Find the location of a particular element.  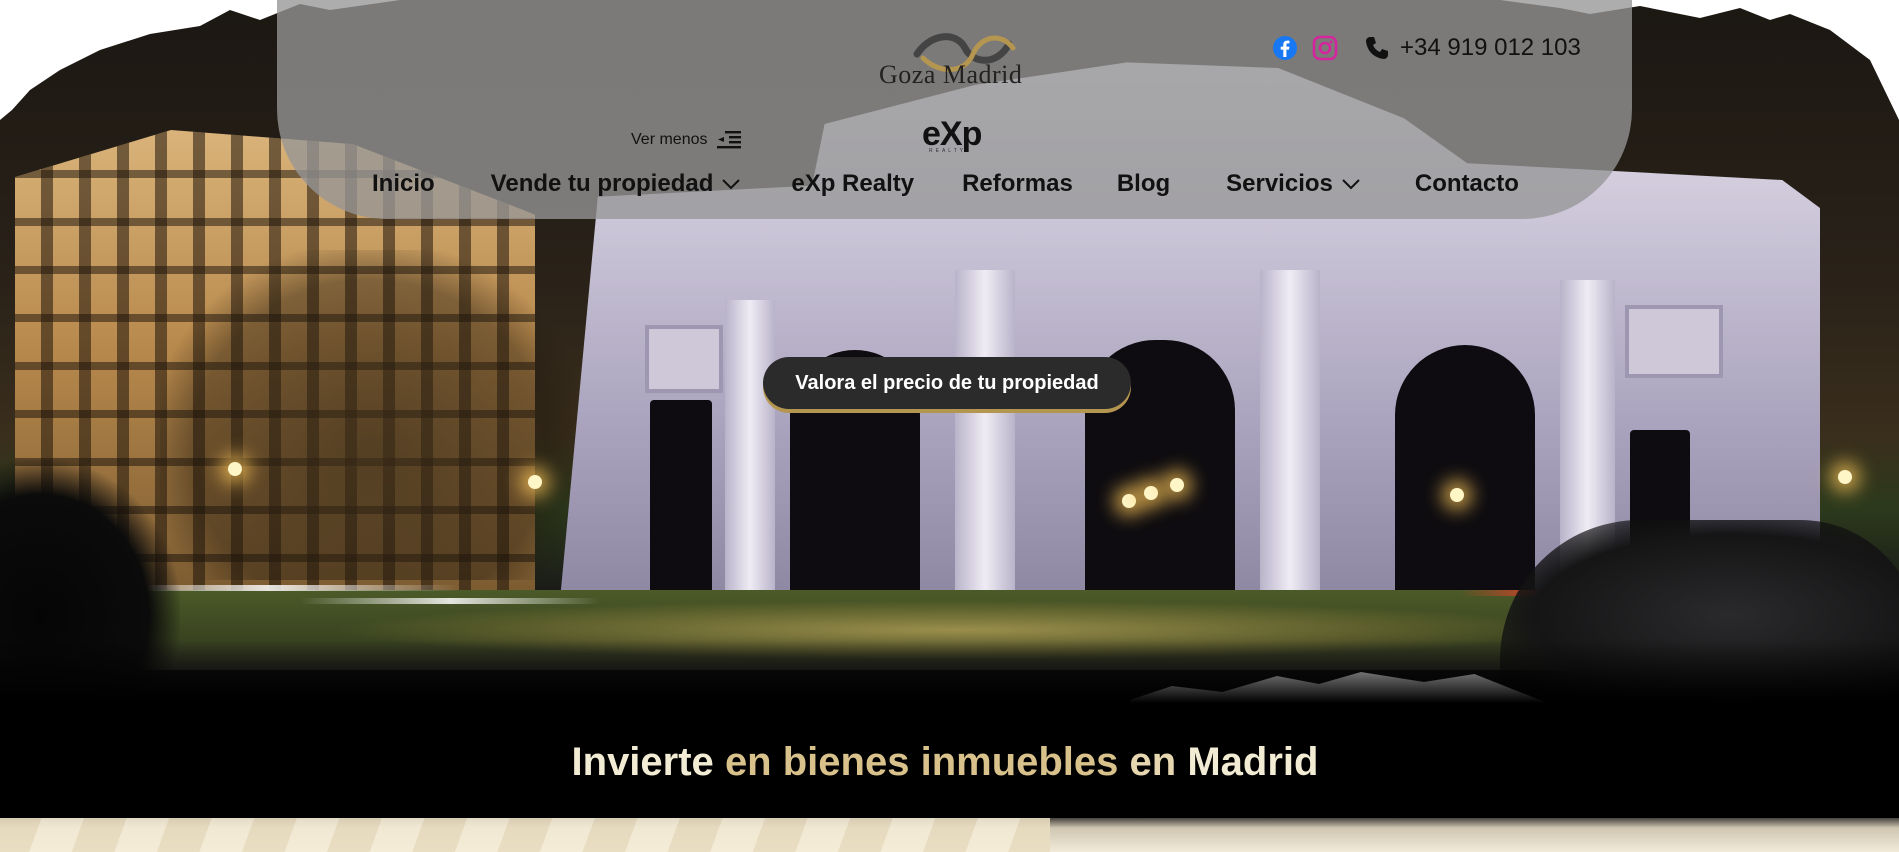

collapse-menu-icon is located at coordinates (729, 140).